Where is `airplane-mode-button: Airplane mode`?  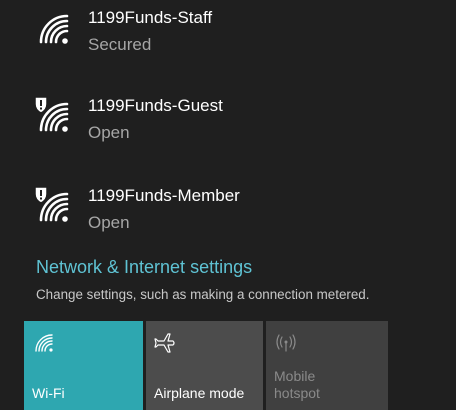 airplane-mode-button: Airplane mode is located at coordinates (204, 365).